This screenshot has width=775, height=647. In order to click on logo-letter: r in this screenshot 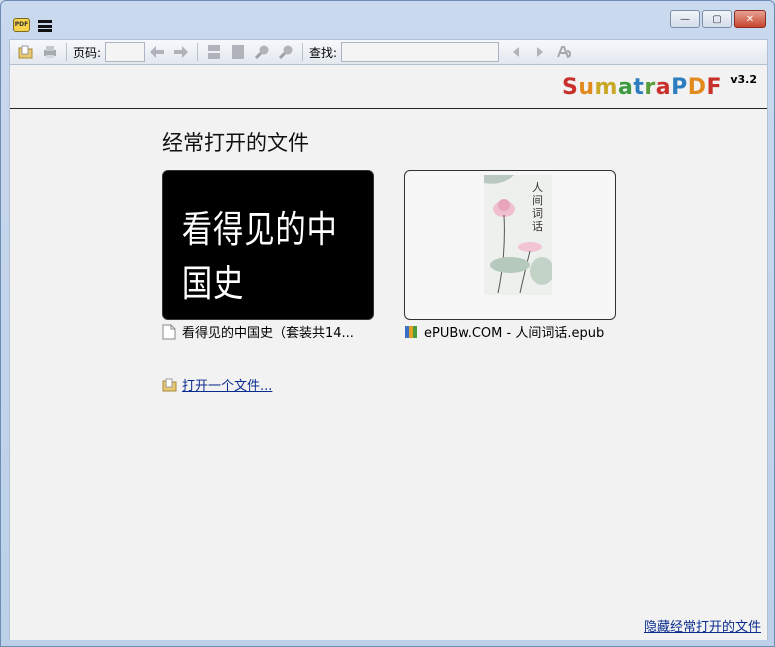, I will do `click(650, 87)`.